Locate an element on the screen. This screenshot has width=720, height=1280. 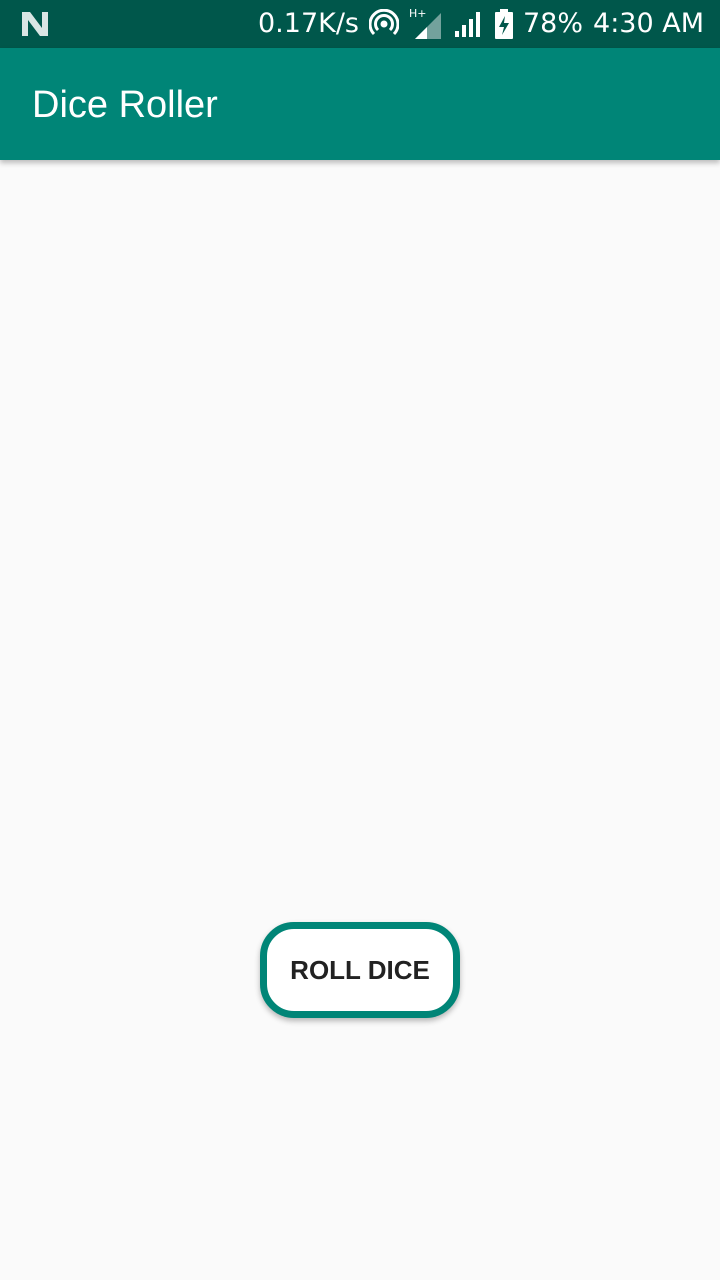
net-speed: 0.17K/s is located at coordinates (308, 23).